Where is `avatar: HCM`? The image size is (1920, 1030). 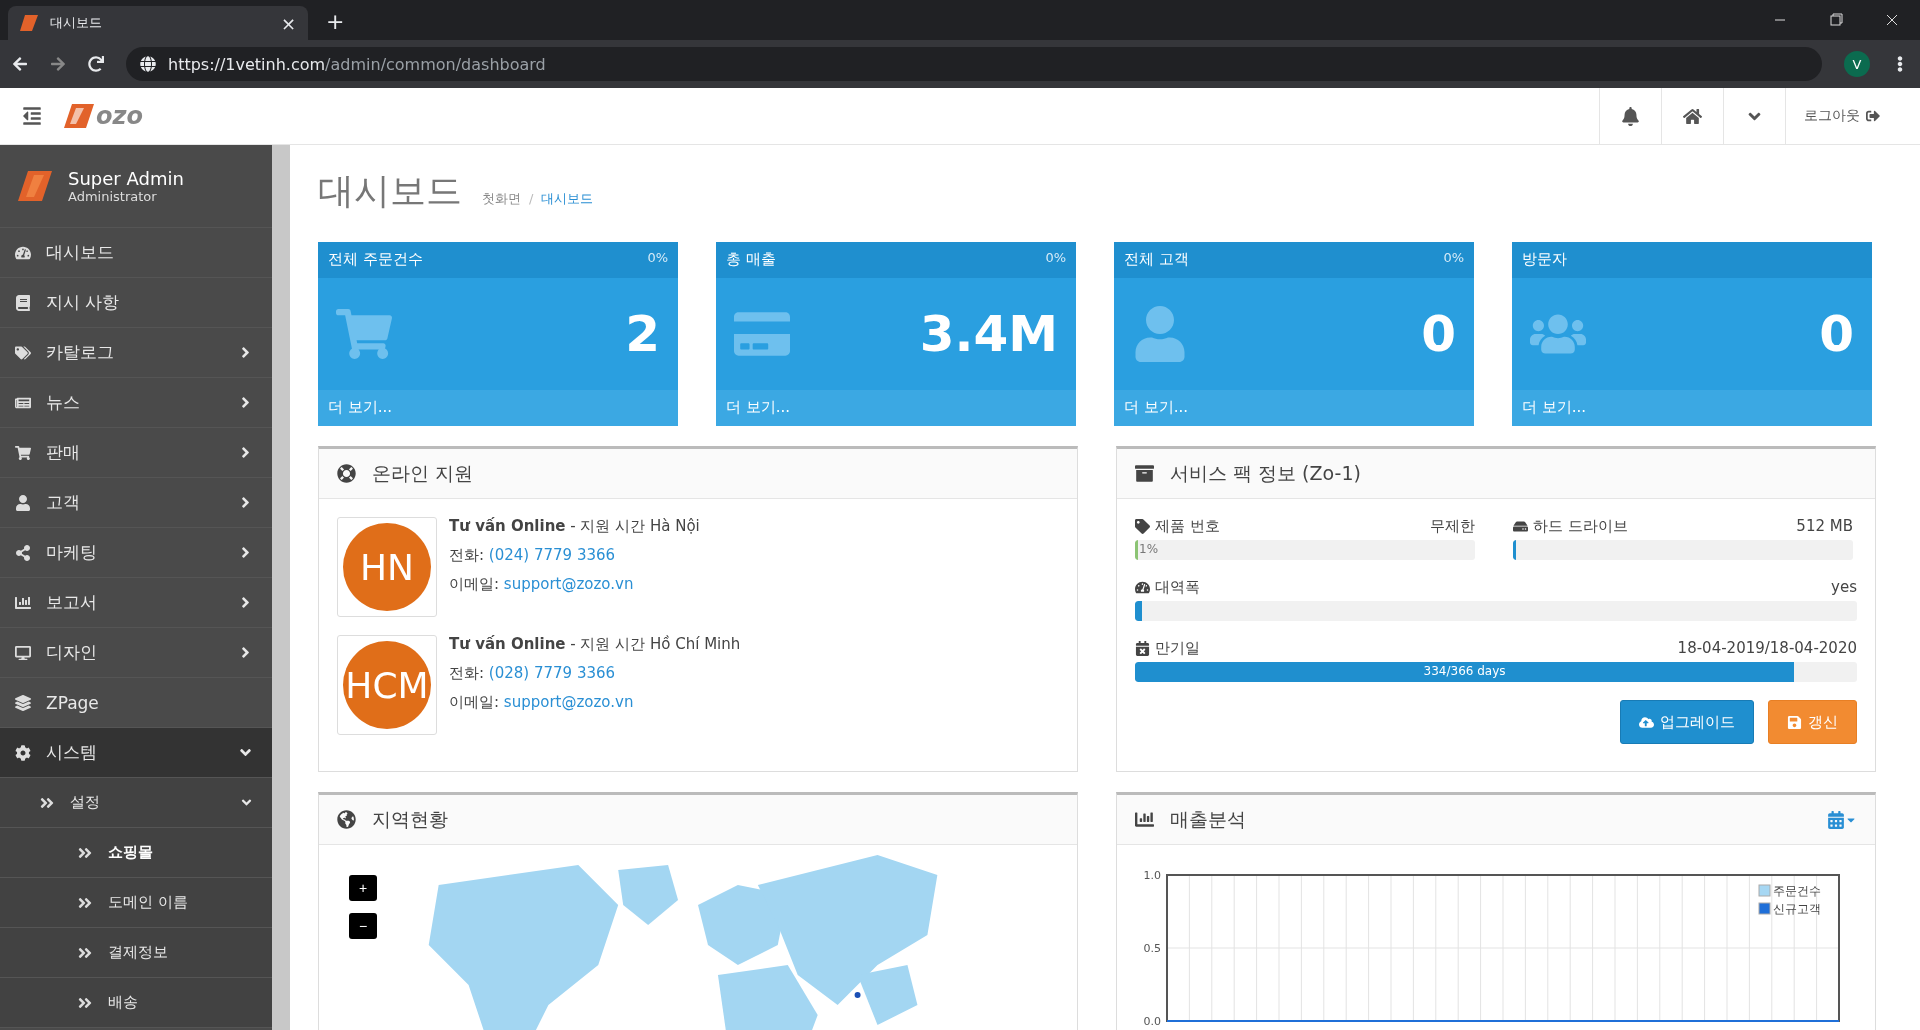 avatar: HCM is located at coordinates (387, 685).